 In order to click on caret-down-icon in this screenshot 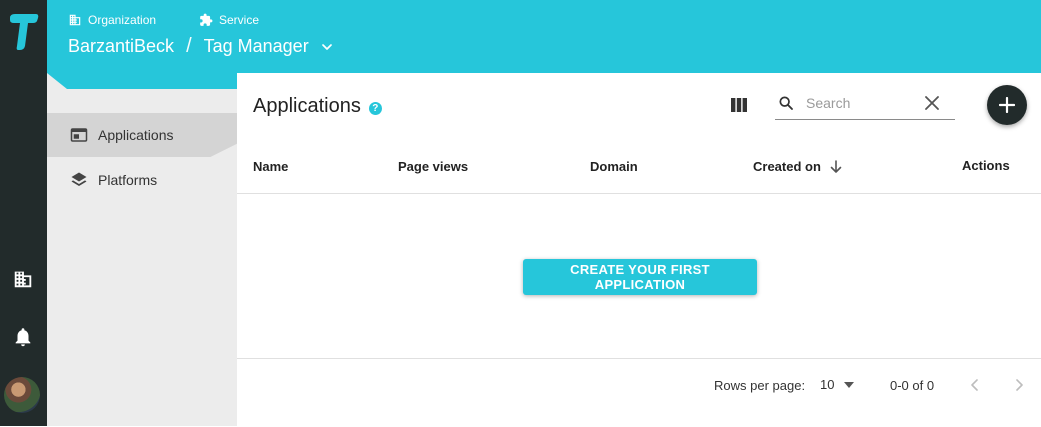, I will do `click(849, 384)`.